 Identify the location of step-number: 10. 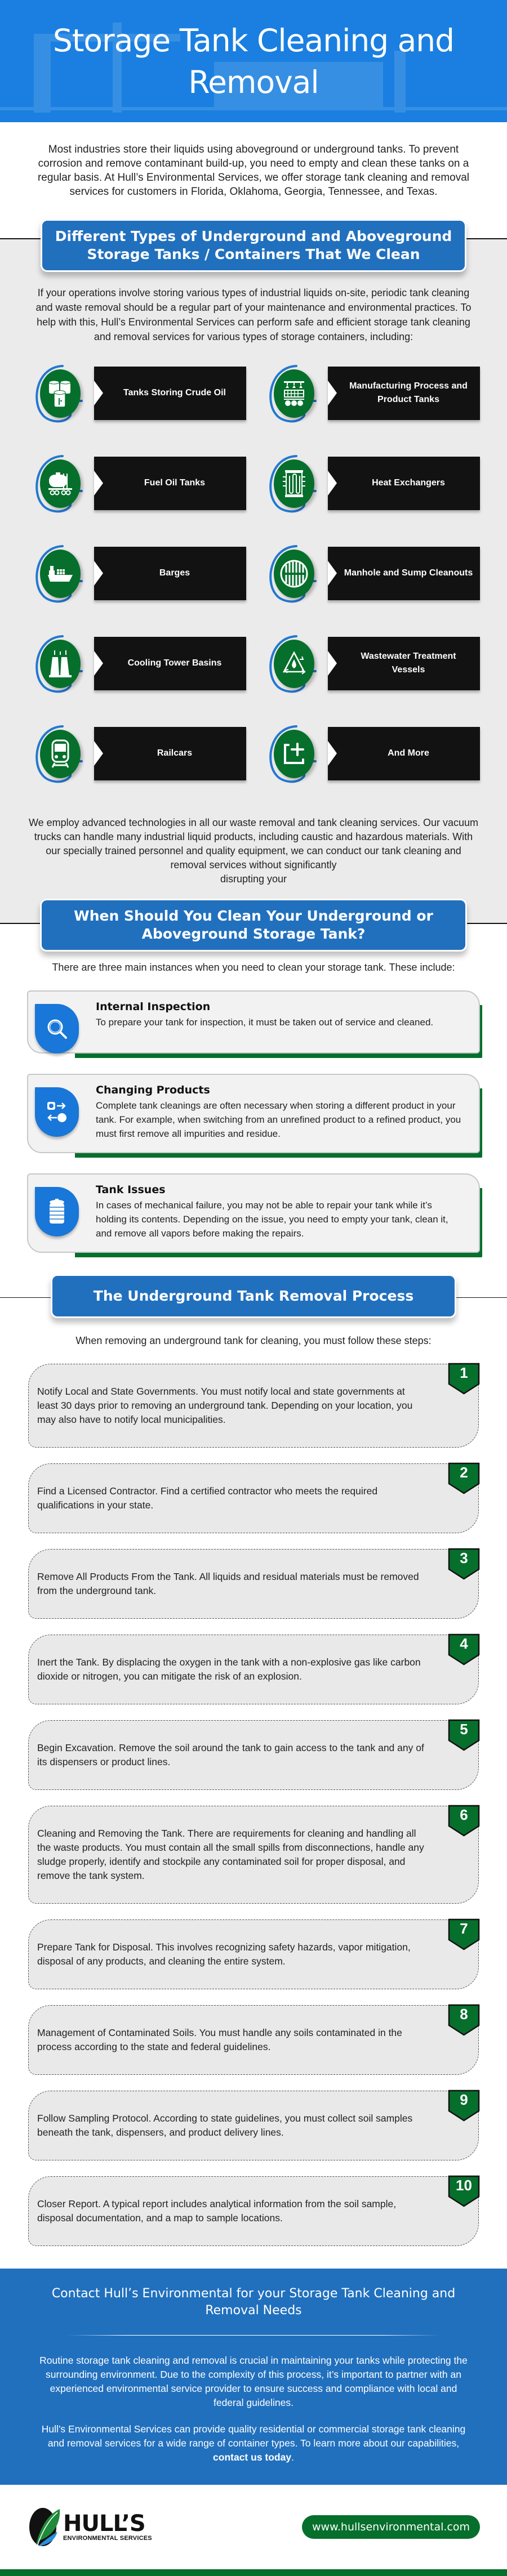
(464, 2185).